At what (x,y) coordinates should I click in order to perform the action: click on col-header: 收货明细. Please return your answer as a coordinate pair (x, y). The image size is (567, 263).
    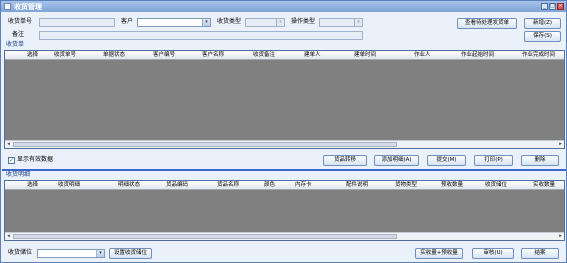
    Looking at the image, I should click on (69, 185).